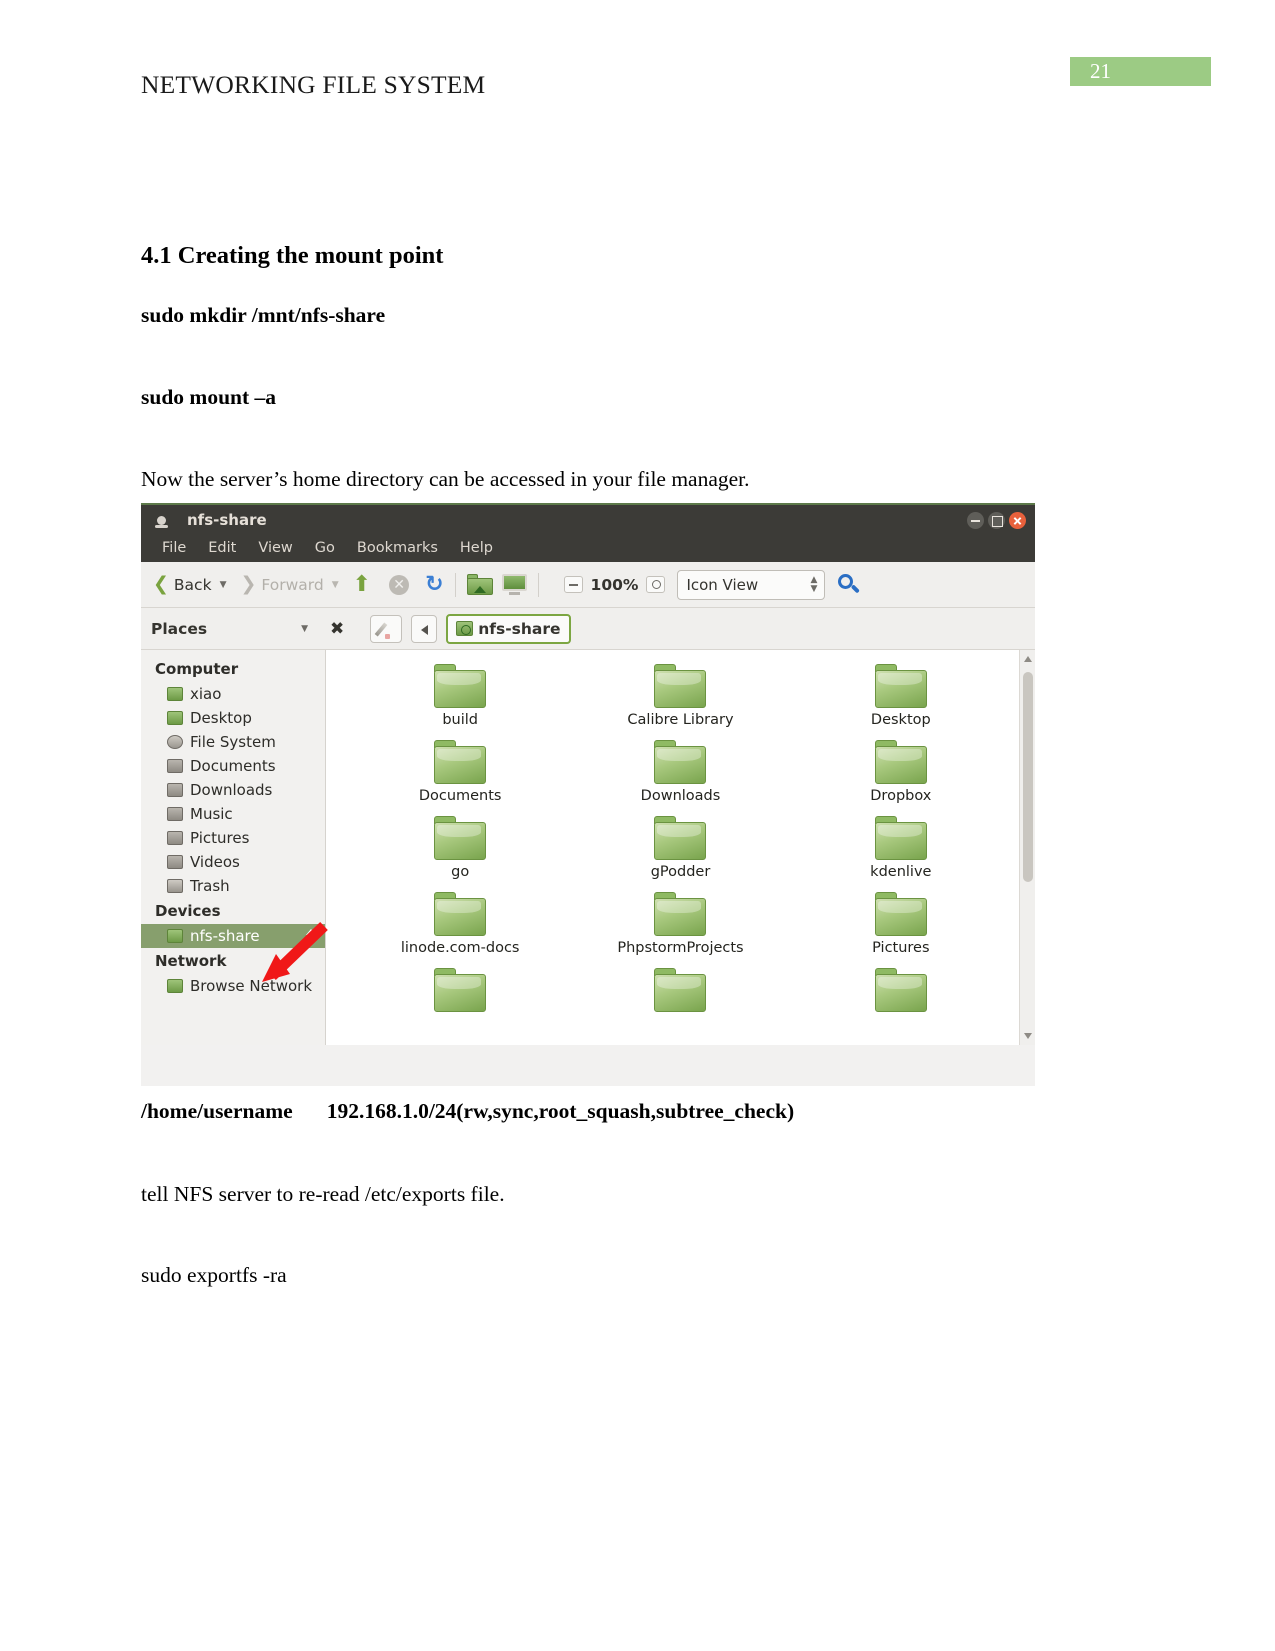 This screenshot has width=1275, height=1651. What do you see at coordinates (335, 585) in the screenshot?
I see `forward-dropdown-icon: ▼` at bounding box center [335, 585].